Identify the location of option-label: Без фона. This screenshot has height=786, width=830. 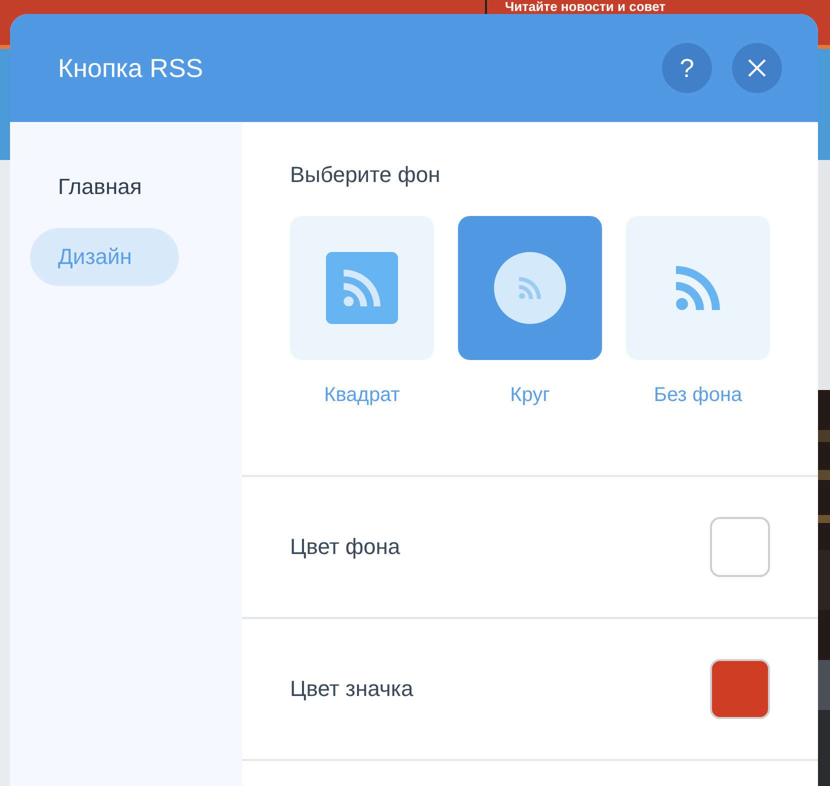
(698, 395).